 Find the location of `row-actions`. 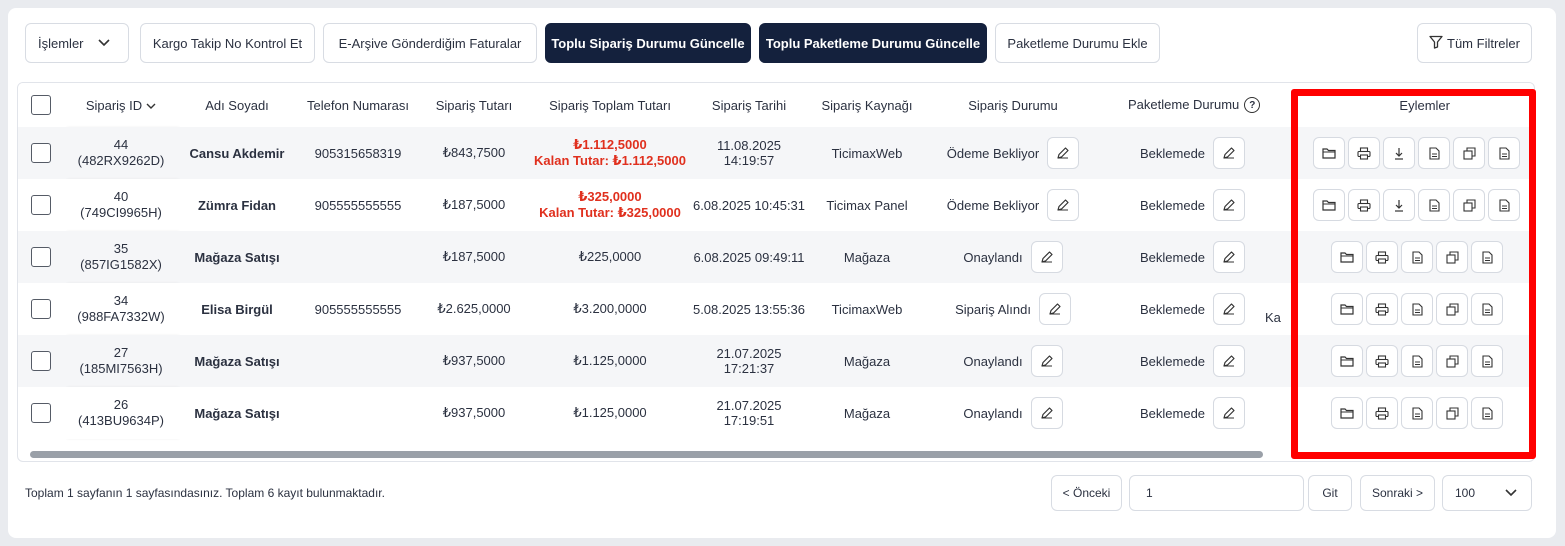

row-actions is located at coordinates (1416, 205).